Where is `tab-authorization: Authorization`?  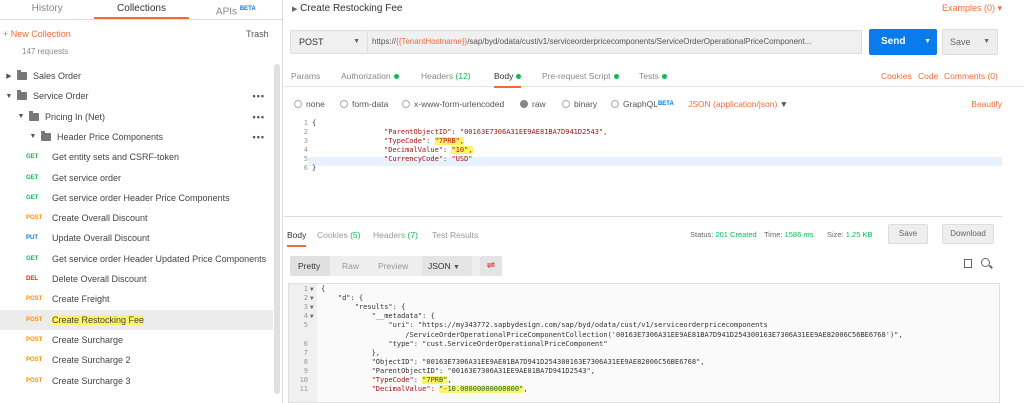 tab-authorization: Authorization is located at coordinates (370, 76).